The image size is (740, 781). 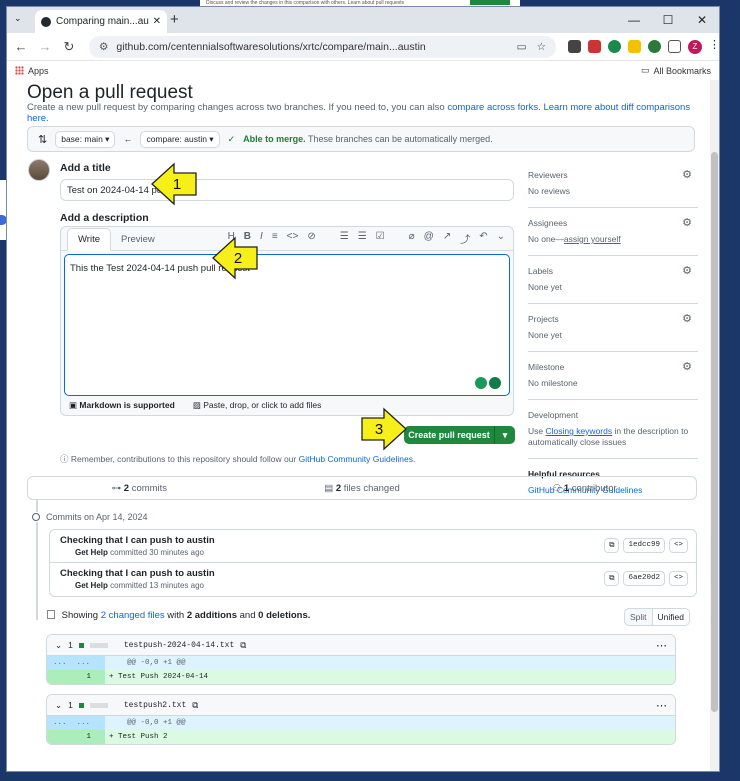 What do you see at coordinates (69, 47) in the screenshot?
I see `reload-icon: ↻` at bounding box center [69, 47].